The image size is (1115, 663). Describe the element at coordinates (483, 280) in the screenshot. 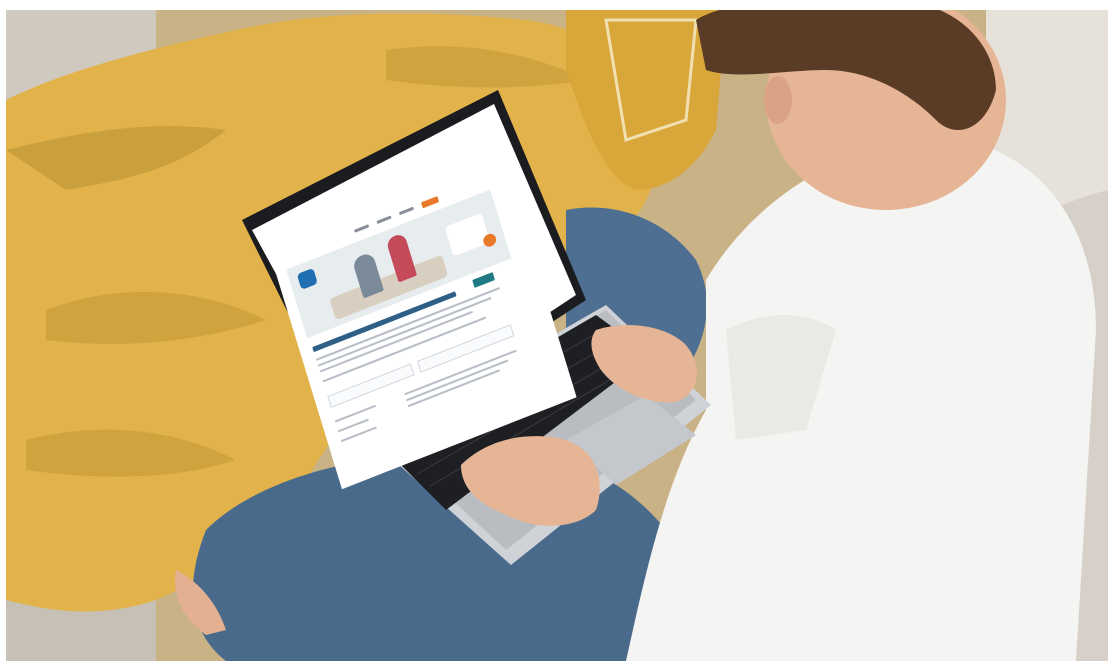

I see `website-button` at that location.